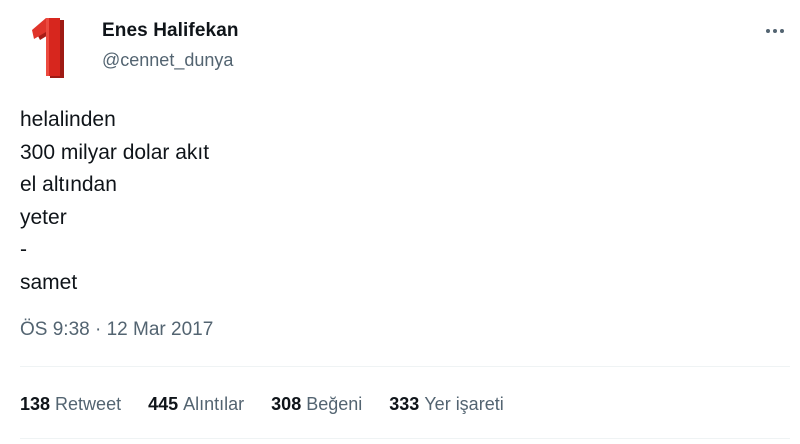 This screenshot has height=444, width=800. I want to click on tweet-line: -, so click(23, 249).